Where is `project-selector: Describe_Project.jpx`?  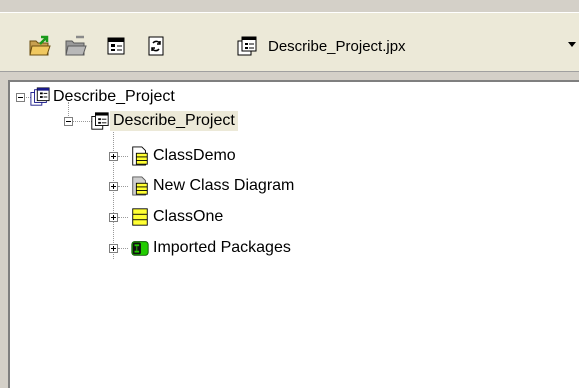 project-selector: Describe_Project.jpx is located at coordinates (406, 46).